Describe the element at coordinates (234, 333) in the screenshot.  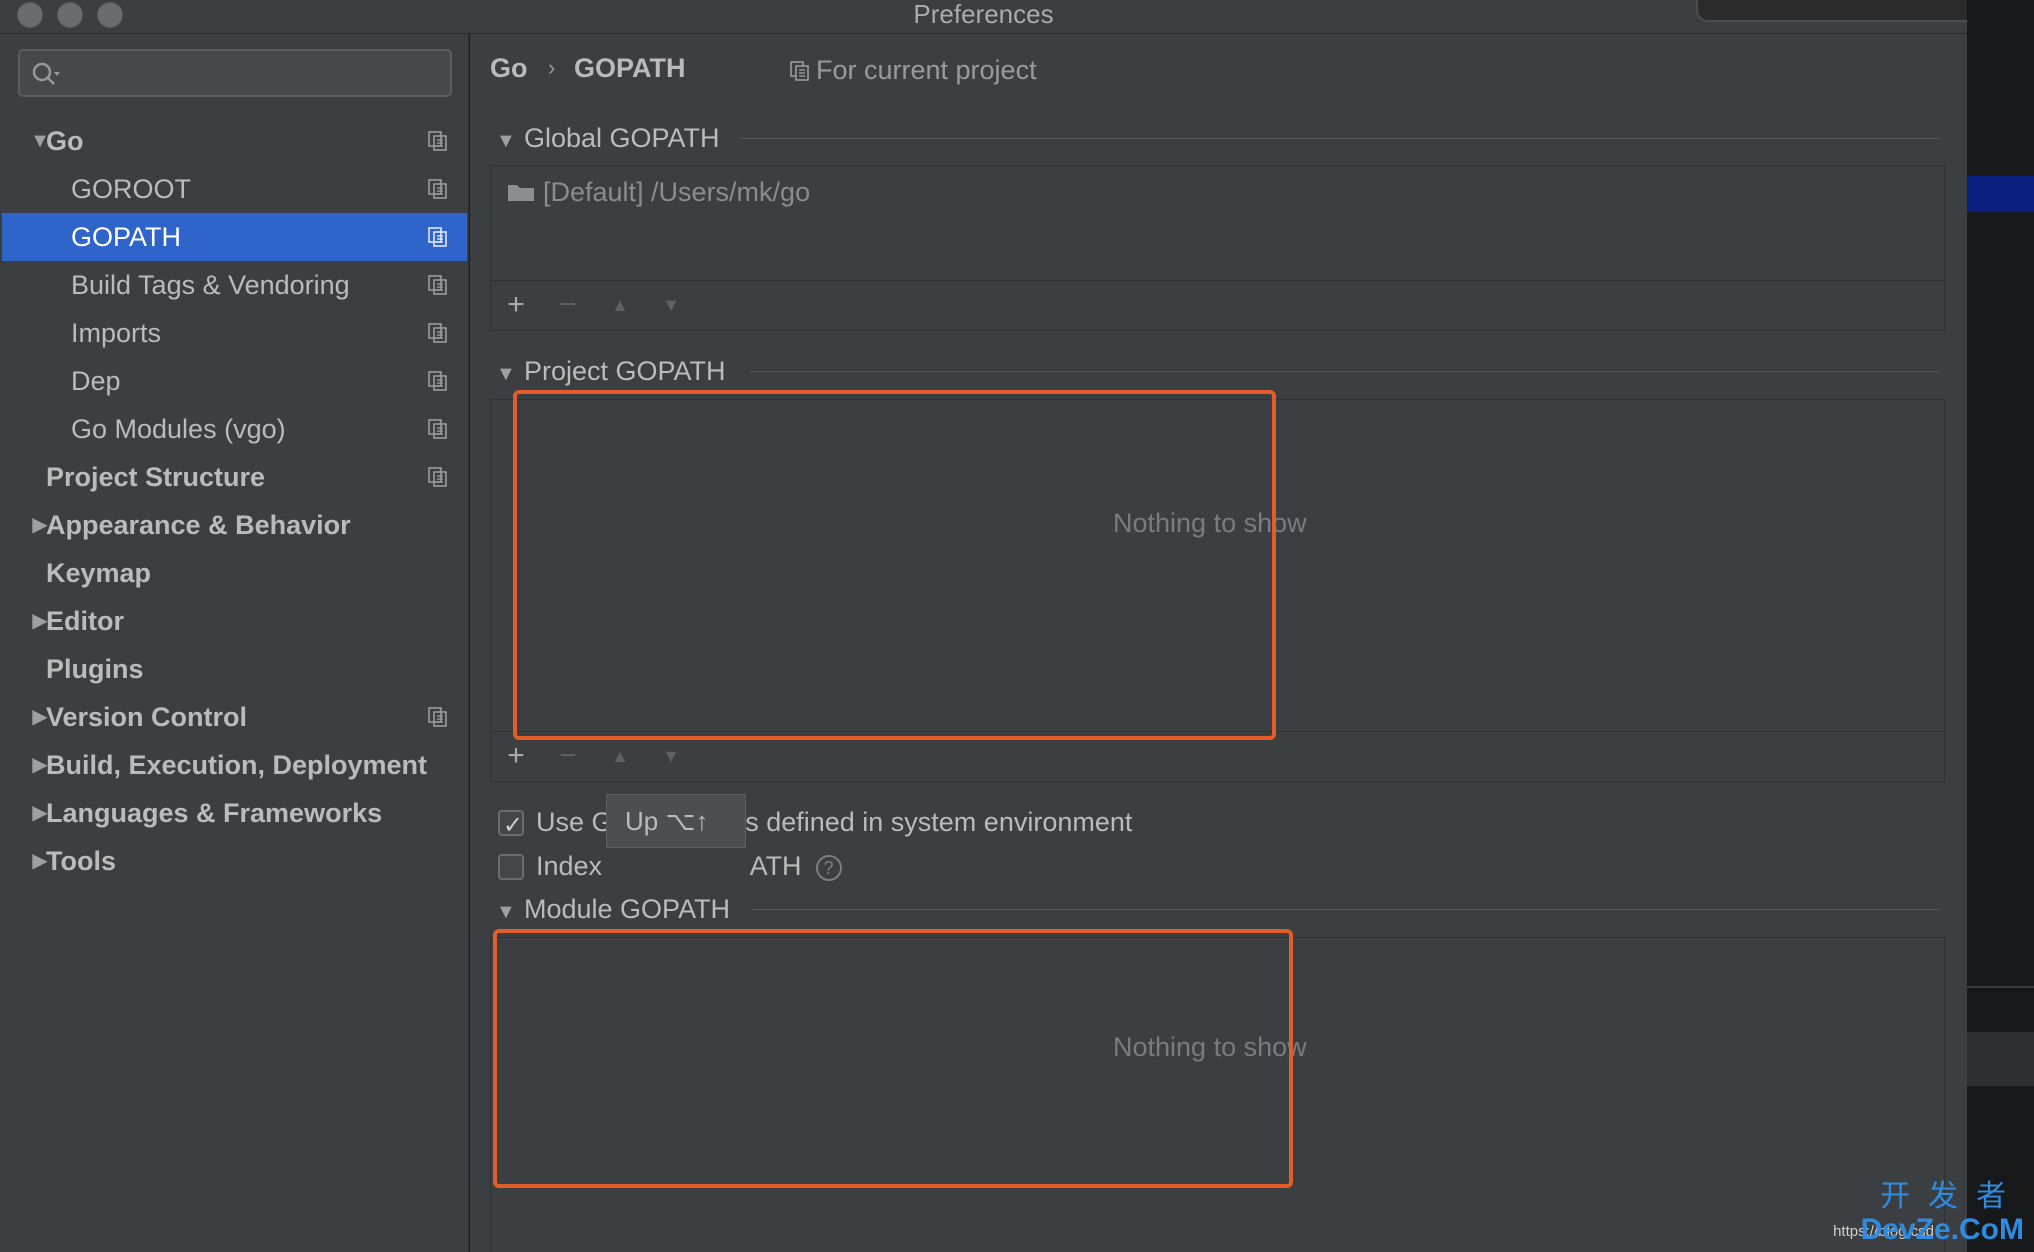
I see `sidebar-item-imports: Imports` at that location.